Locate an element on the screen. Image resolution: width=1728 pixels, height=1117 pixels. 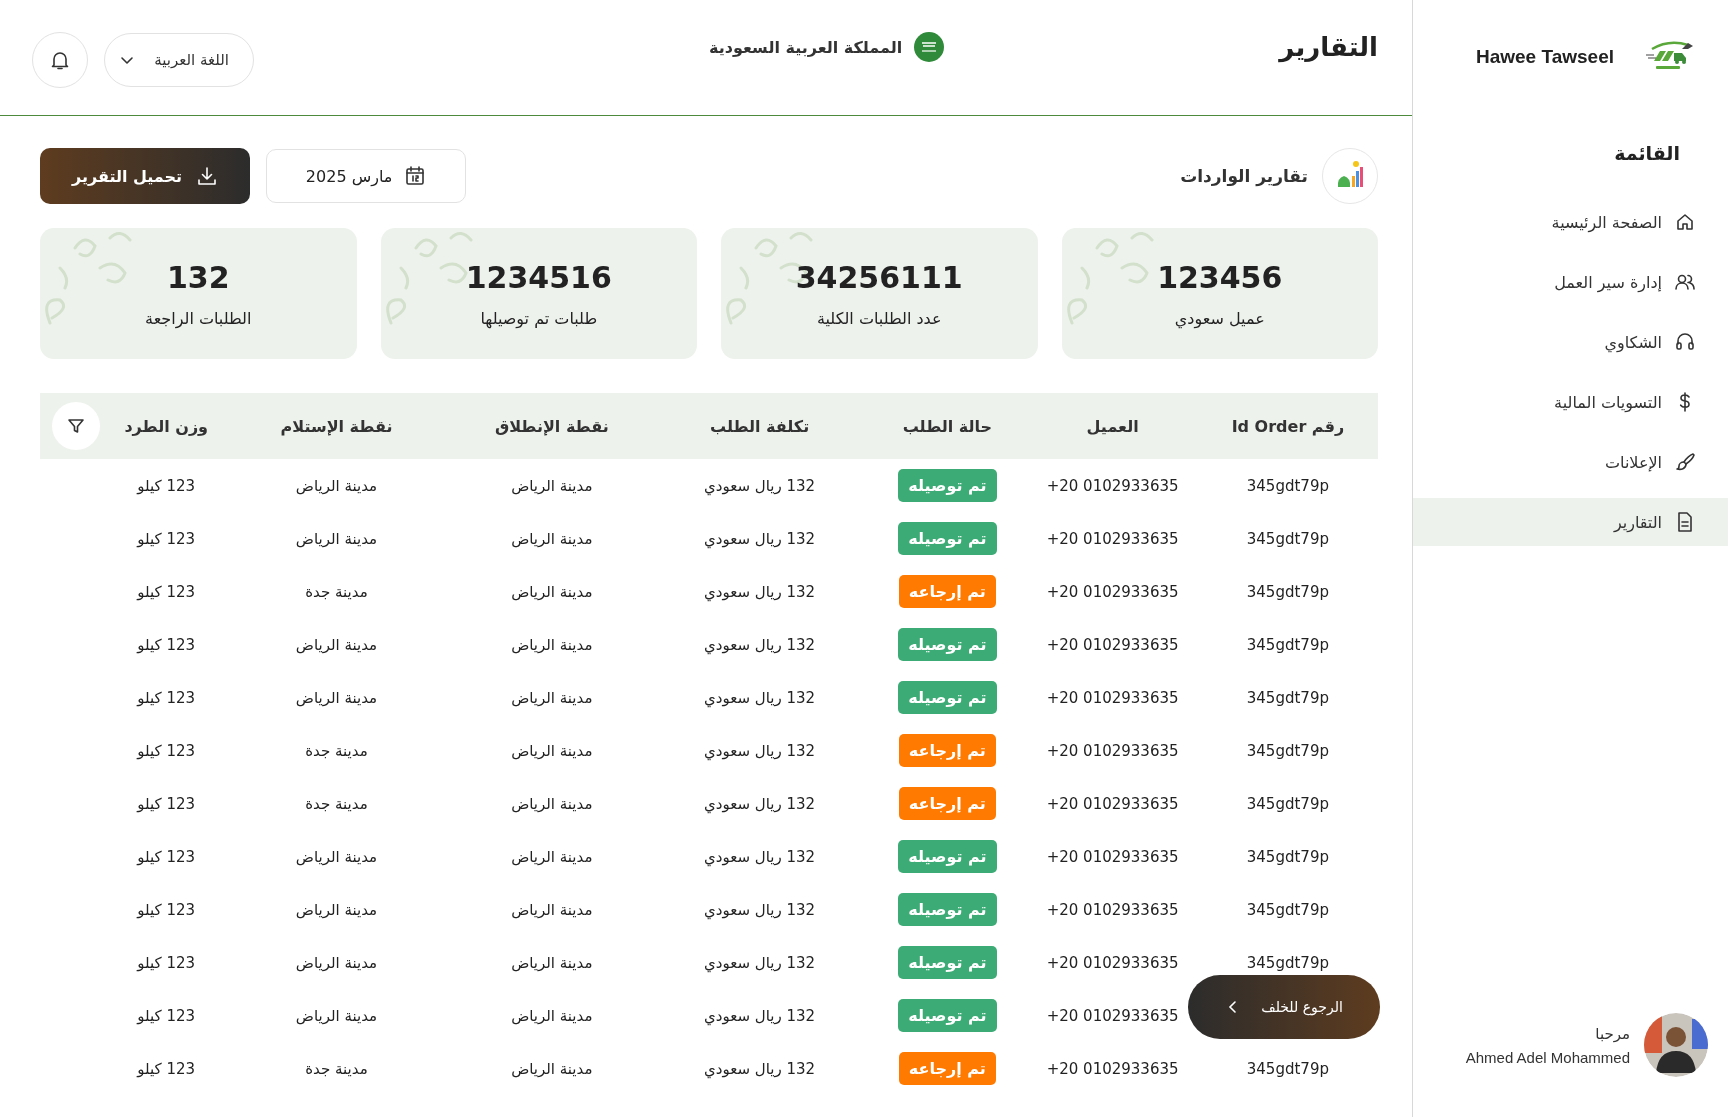
stat-label: الطلبات الراجعة is located at coordinates (198, 318).